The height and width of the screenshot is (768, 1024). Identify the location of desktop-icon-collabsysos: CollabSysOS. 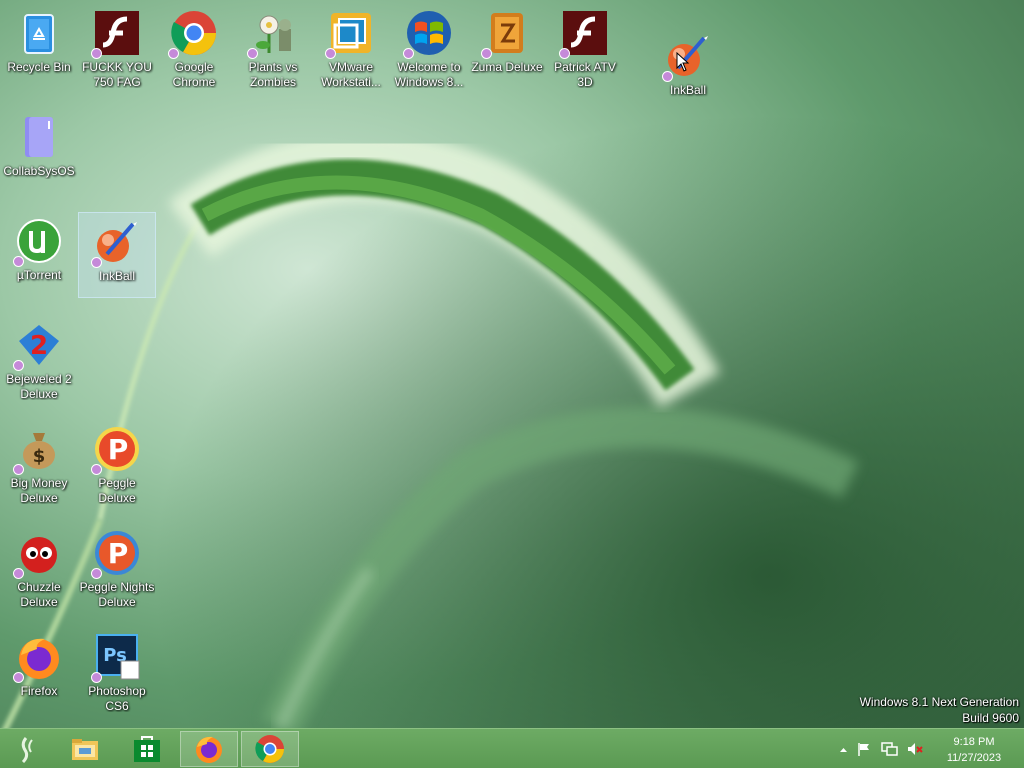
(39, 150).